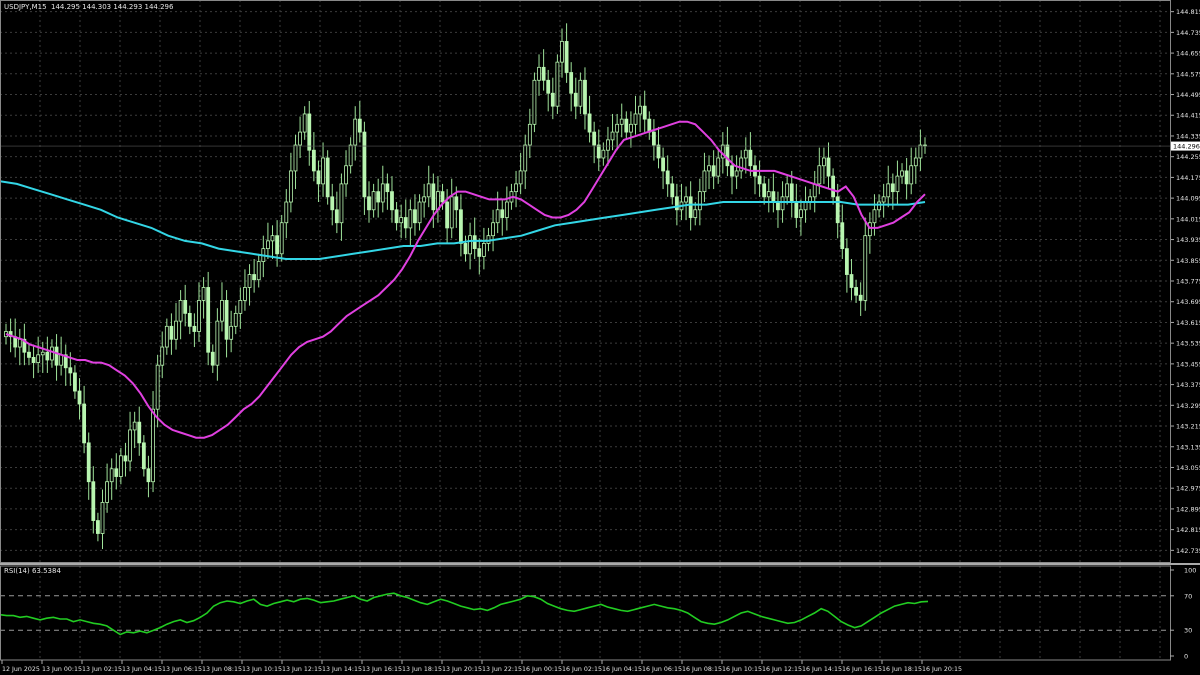 Image resolution: width=1200 pixels, height=675 pixels. Describe the element at coordinates (1188, 178) in the screenshot. I see `y-tick-label: 144.175` at that location.